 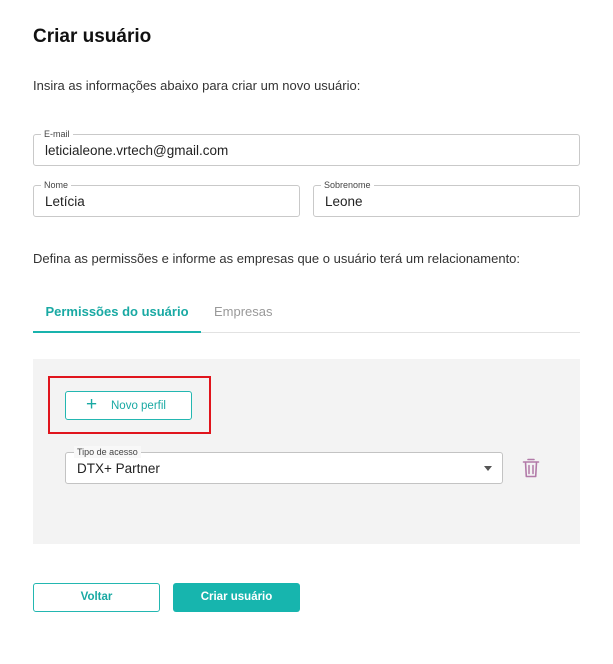 What do you see at coordinates (56, 185) in the screenshot?
I see `first-name-label: Nome` at bounding box center [56, 185].